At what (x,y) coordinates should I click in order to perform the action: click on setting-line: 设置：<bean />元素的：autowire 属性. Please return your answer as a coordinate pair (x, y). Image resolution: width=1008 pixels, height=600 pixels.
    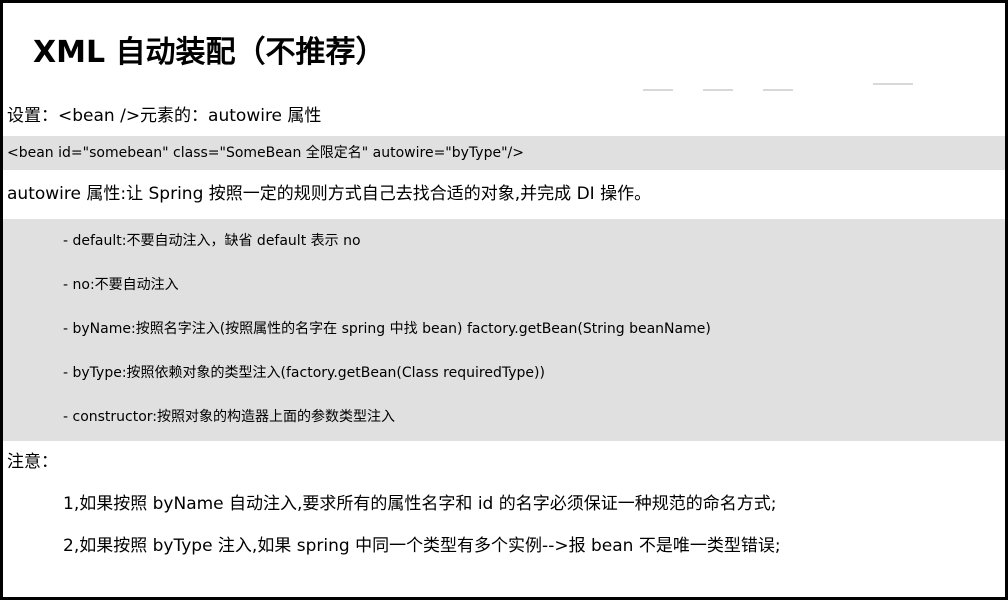
    Looking at the image, I should click on (164, 116).